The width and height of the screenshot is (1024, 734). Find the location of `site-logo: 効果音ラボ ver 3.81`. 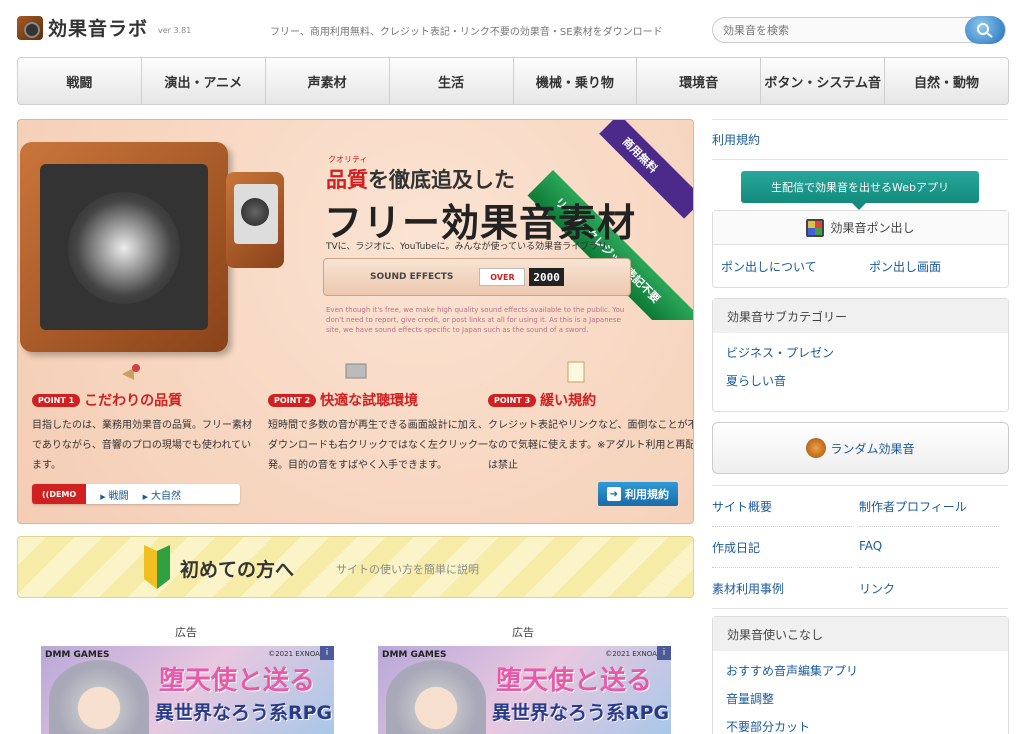

site-logo: 効果音ラボ ver 3.81 is located at coordinates (104, 27).